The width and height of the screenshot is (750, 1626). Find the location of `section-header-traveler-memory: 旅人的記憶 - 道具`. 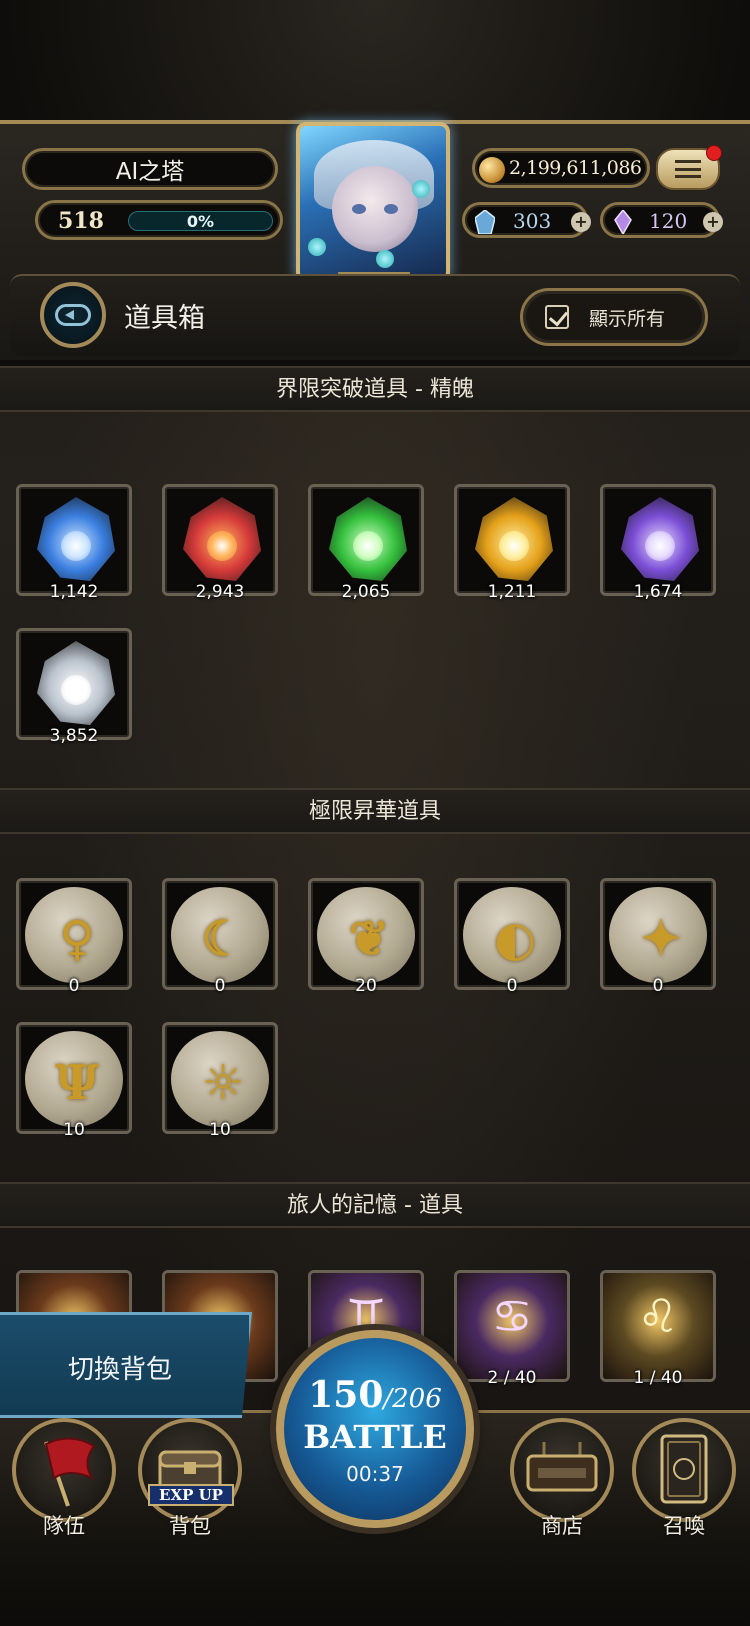

section-header-traveler-memory: 旅人的記憶 - 道具 is located at coordinates (375, 1205).